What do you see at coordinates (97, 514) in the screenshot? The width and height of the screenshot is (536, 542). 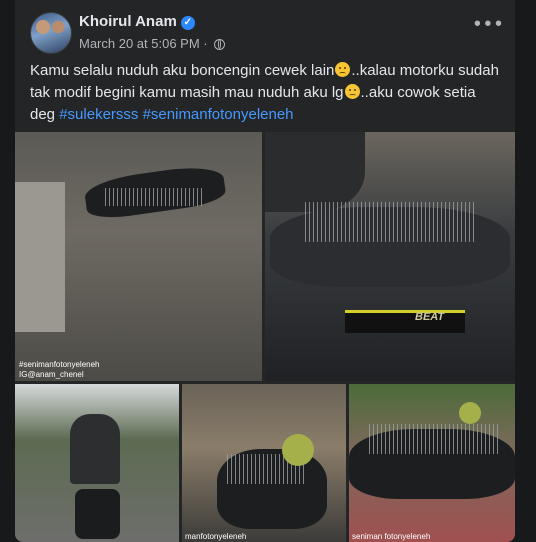 I see `seat-shape` at bounding box center [97, 514].